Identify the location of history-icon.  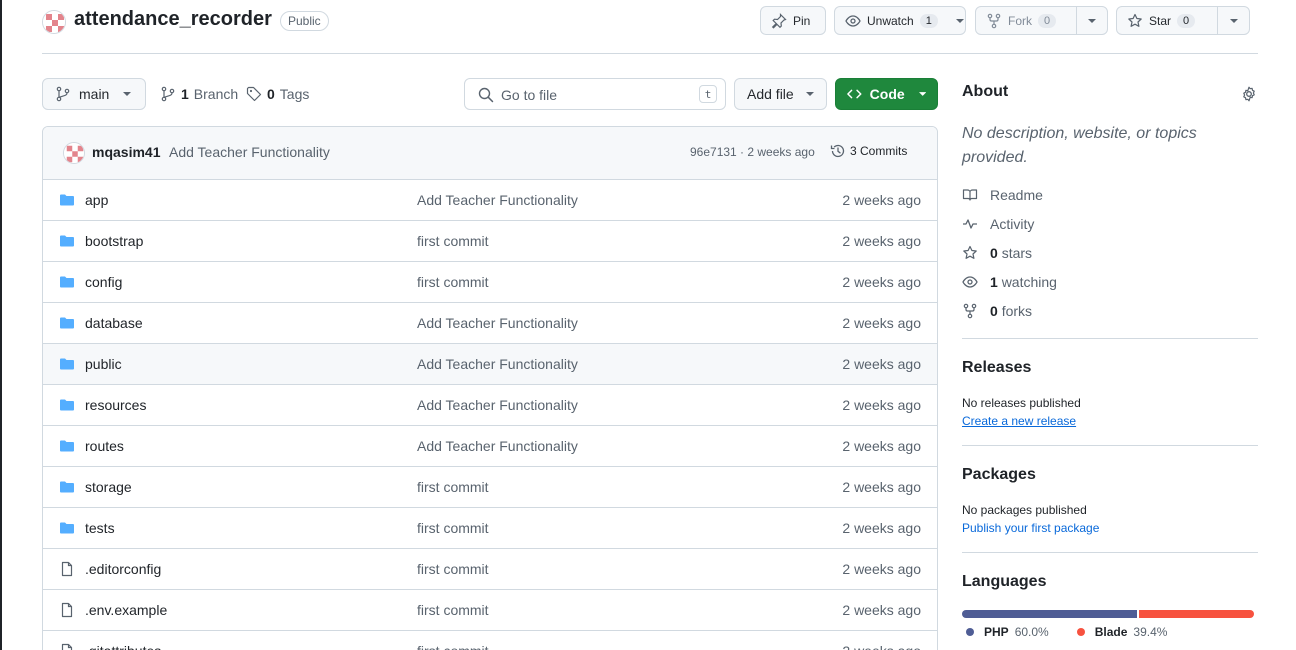
(837, 151).